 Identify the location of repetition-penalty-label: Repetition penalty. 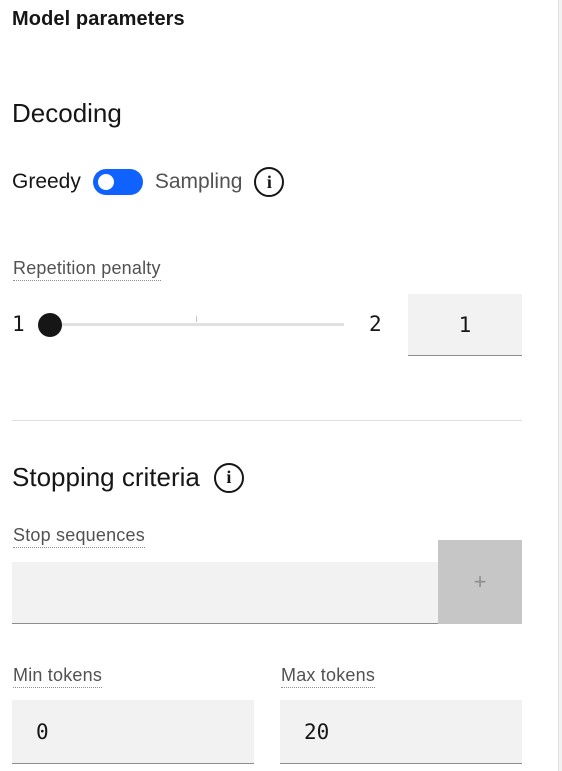
(87, 269).